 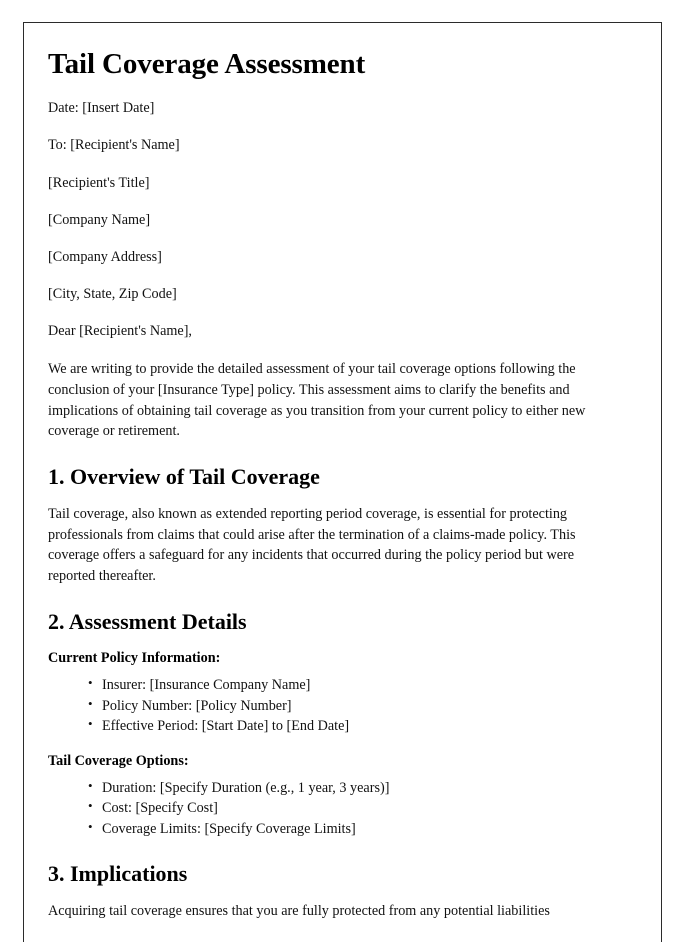 I want to click on page-title: Tail Coverage Assessment, so click(x=207, y=64).